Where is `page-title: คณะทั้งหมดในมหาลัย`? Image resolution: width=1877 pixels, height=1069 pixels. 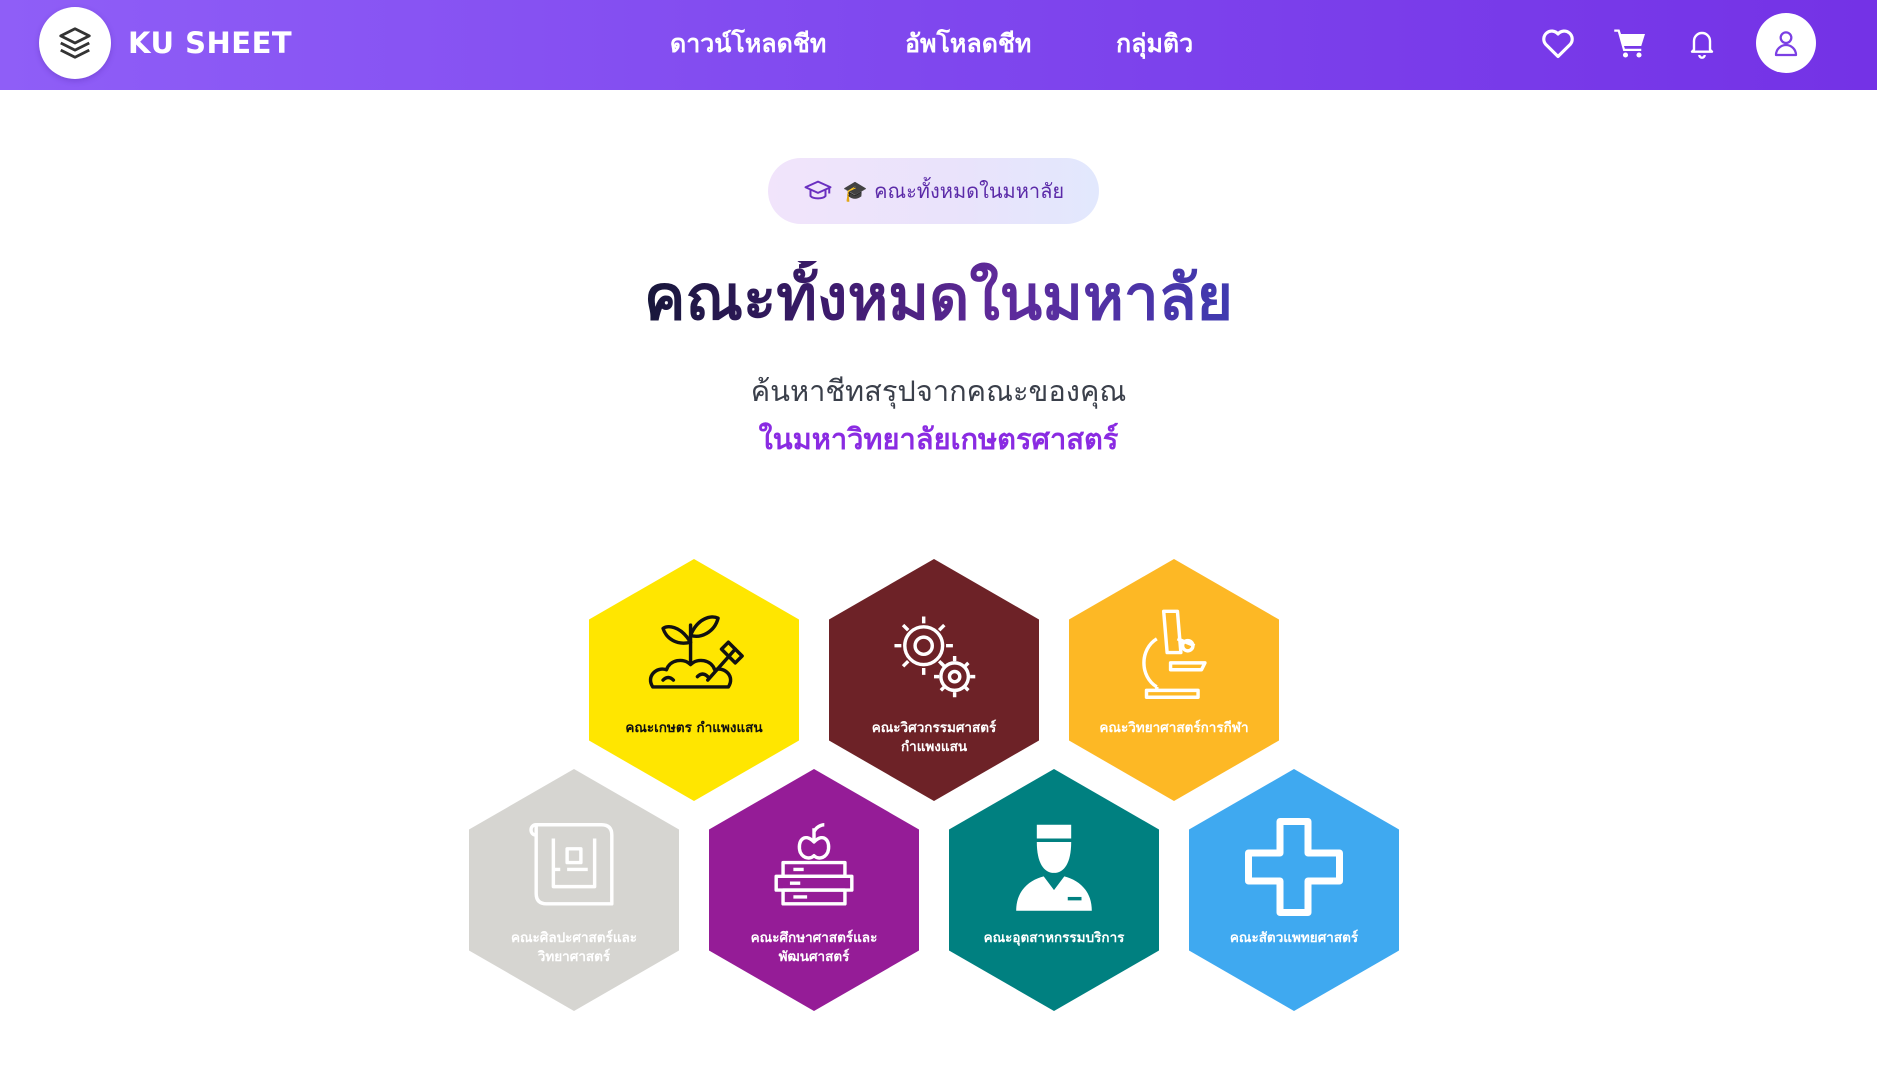 page-title: คณะทั้งหมดในมหาลัย is located at coordinates (938, 298).